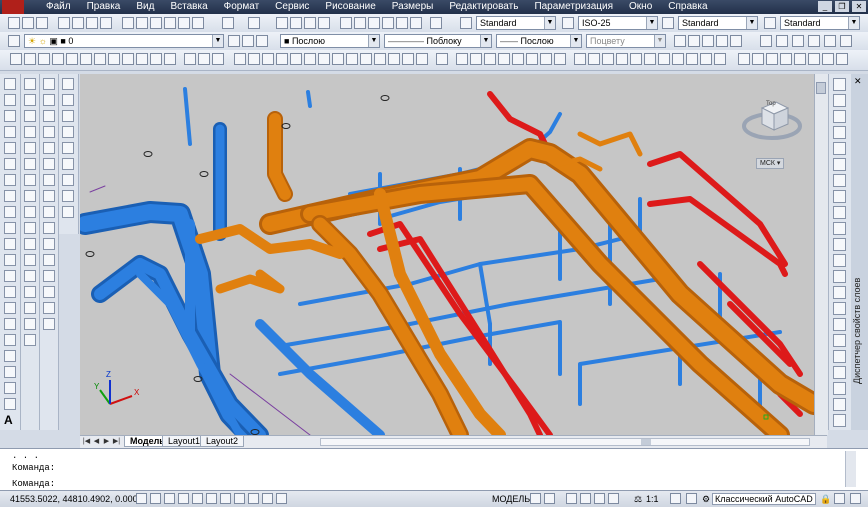 The height and width of the screenshot is (507, 868). I want to click on properties-icon, so click(346, 23).